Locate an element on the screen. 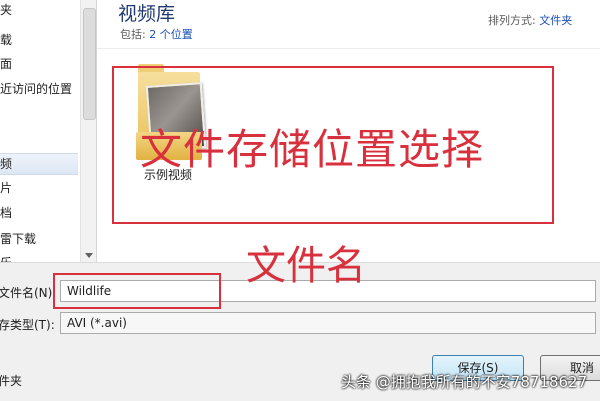 The width and height of the screenshot is (600, 401). nav-item-thunder-downloads: 雷下载 is located at coordinates (39, 239).